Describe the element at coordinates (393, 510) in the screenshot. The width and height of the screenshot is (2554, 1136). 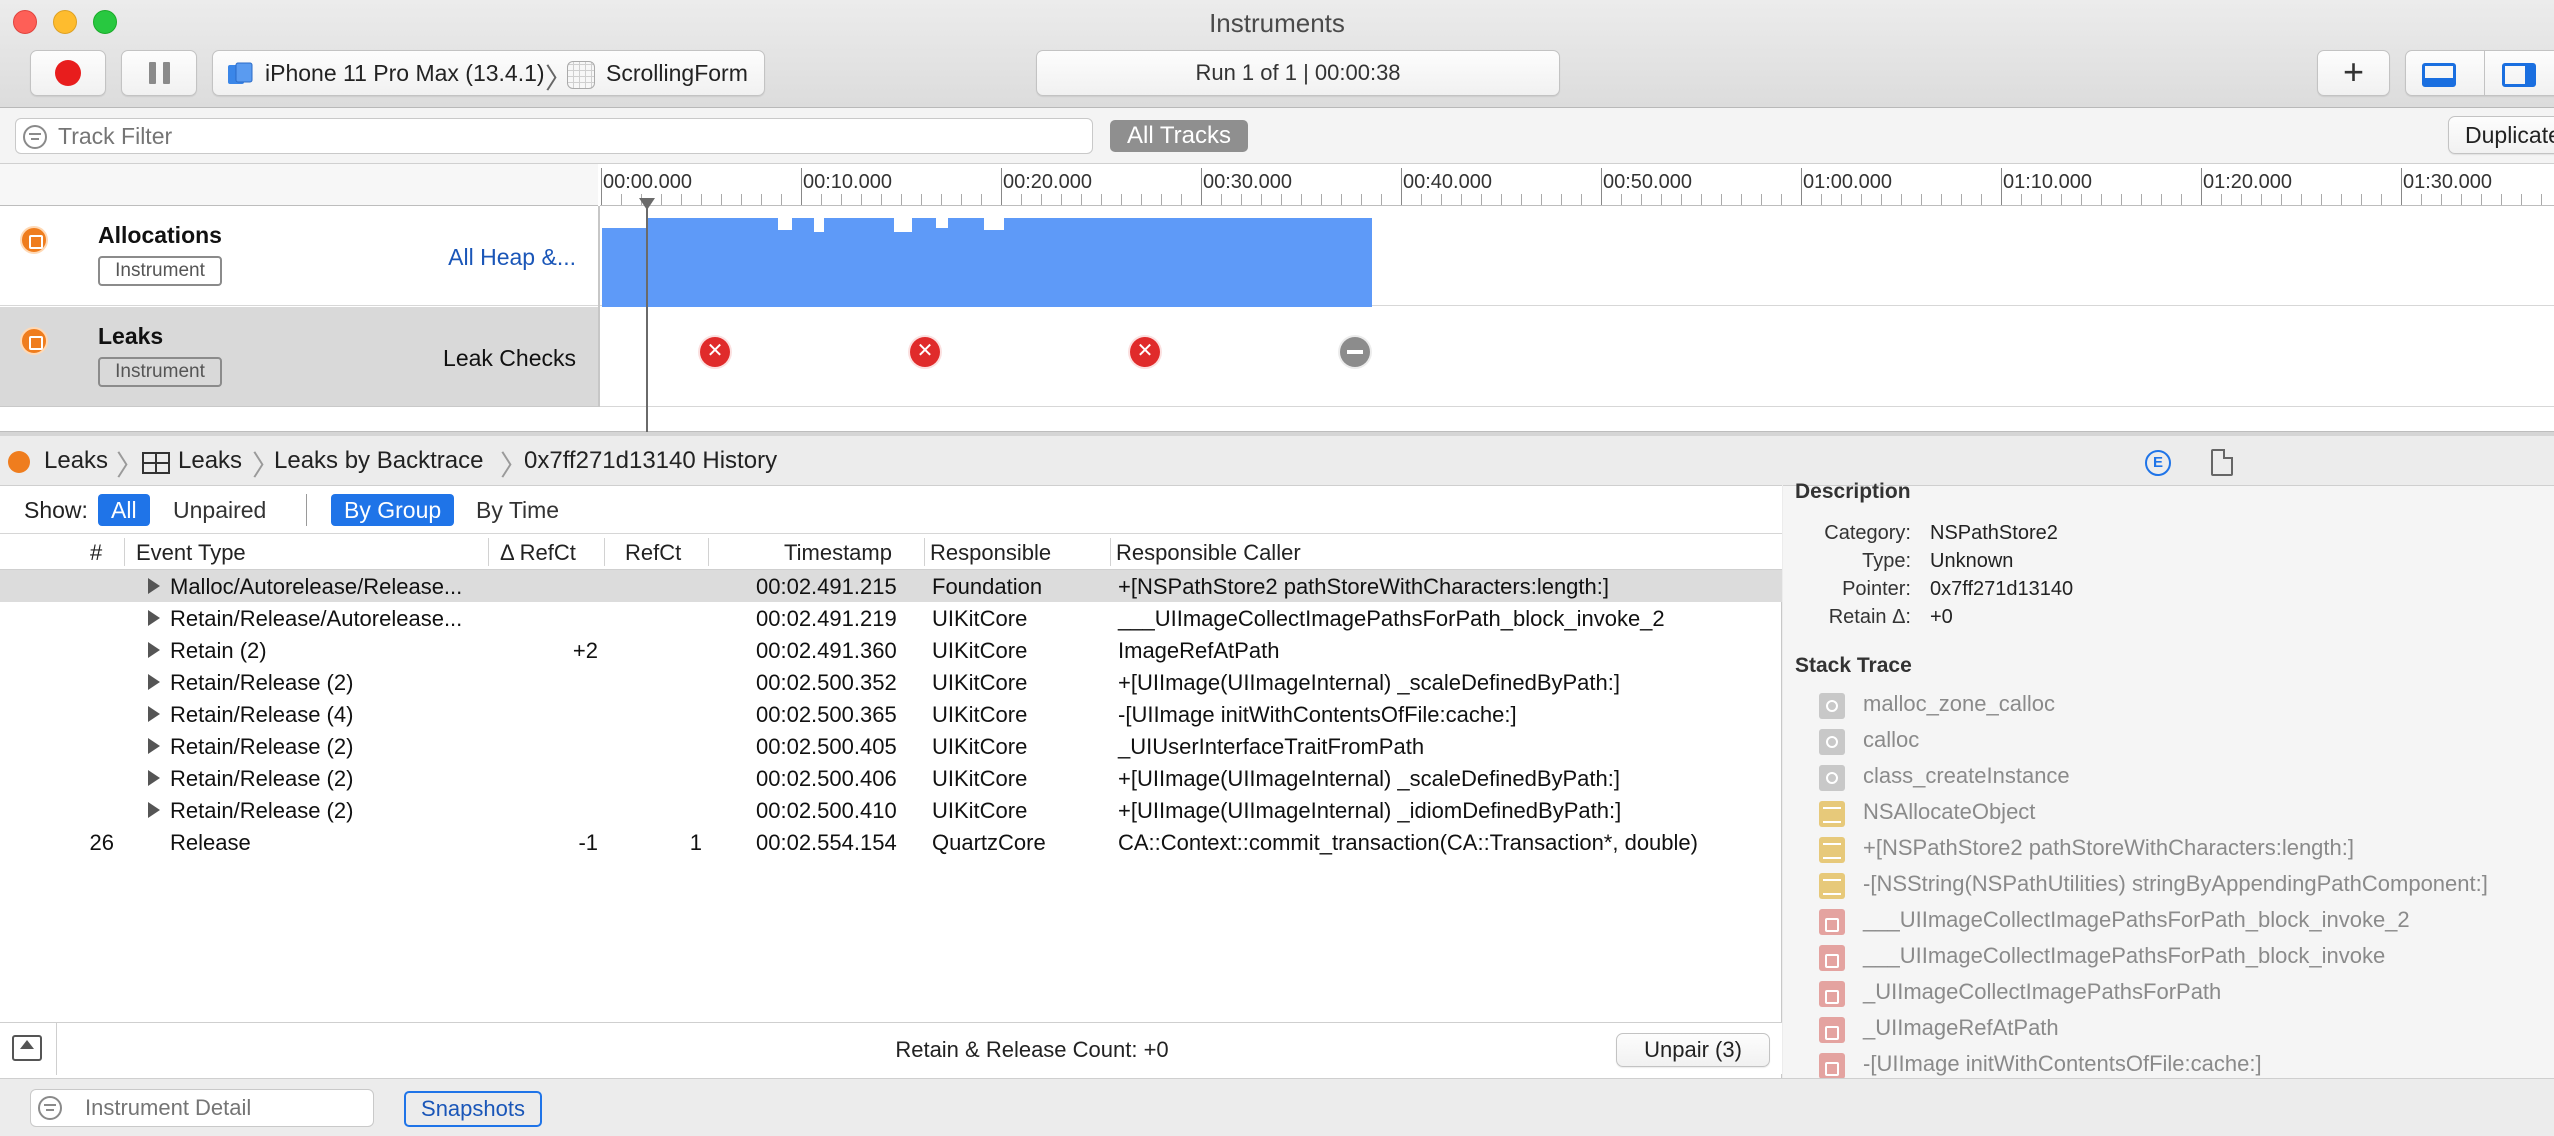
I see `by-group-button: By Group` at that location.